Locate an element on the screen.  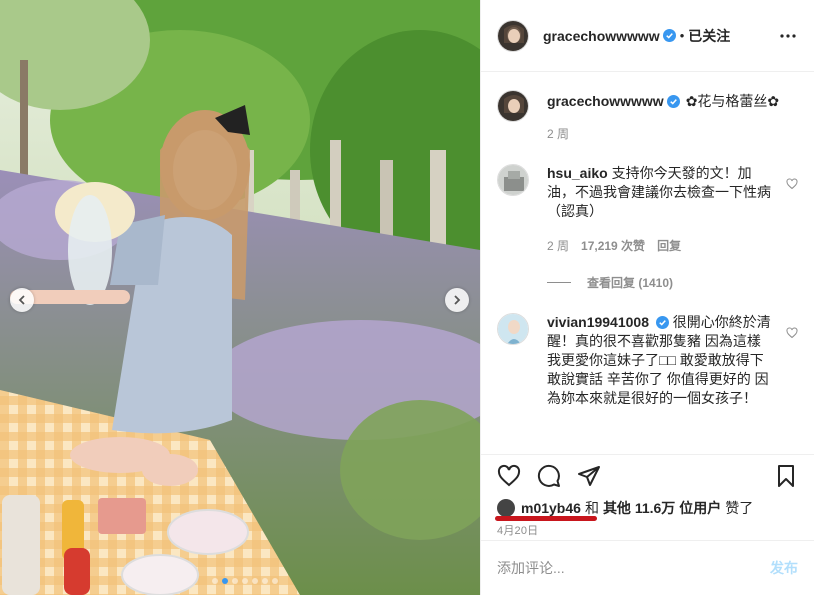
commenter-username: hsu_aiko is located at coordinates (577, 173).